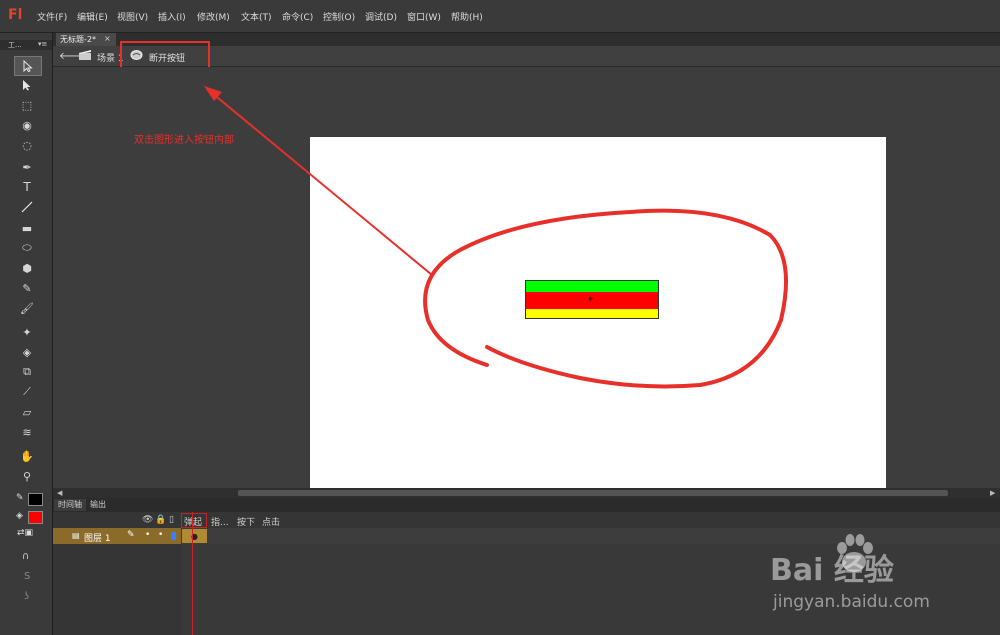  Describe the element at coordinates (590, 536) in the screenshot. I see `frames-row` at that location.